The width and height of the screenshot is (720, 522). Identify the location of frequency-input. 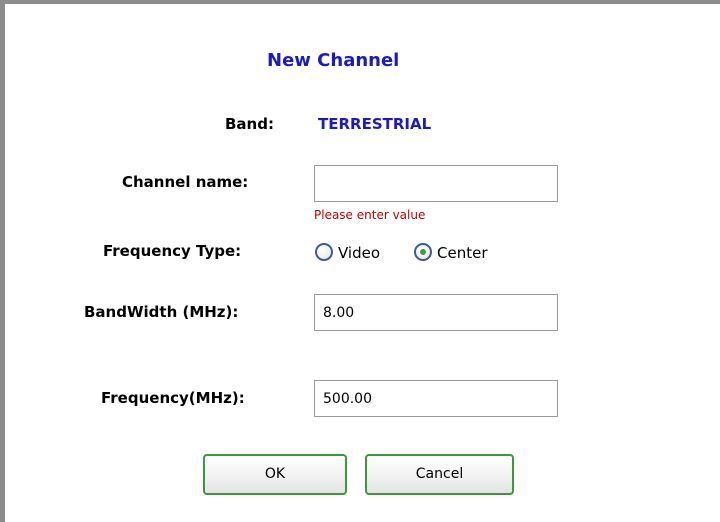
(436, 398).